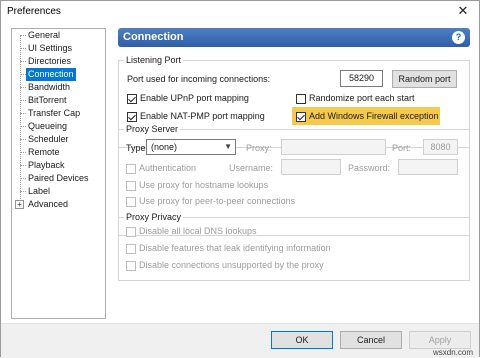 This screenshot has width=480, height=358. I want to click on panel-title: Connection, so click(153, 37).